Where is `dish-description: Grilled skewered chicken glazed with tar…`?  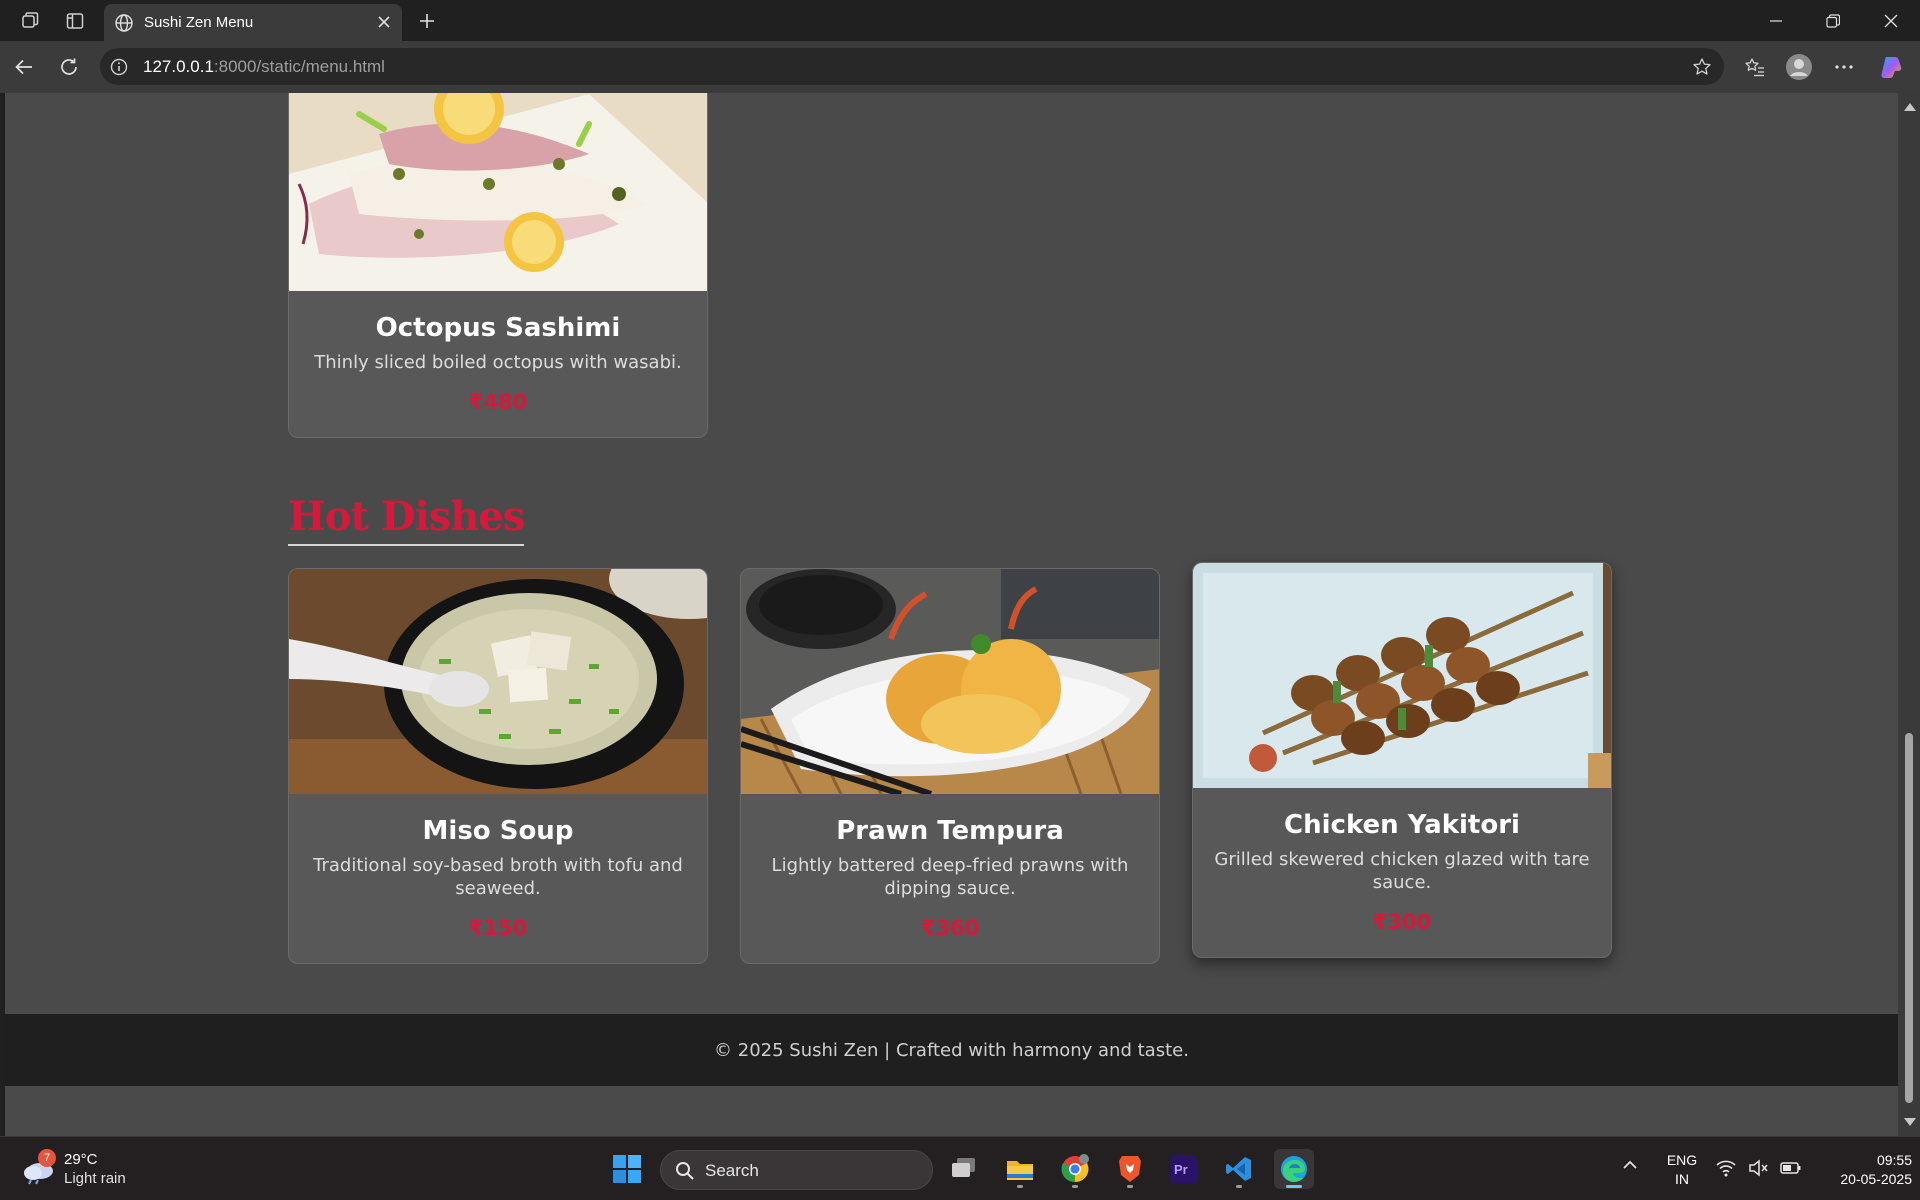
dish-description: Grilled skewered chicken glazed with tar… is located at coordinates (1402, 871).